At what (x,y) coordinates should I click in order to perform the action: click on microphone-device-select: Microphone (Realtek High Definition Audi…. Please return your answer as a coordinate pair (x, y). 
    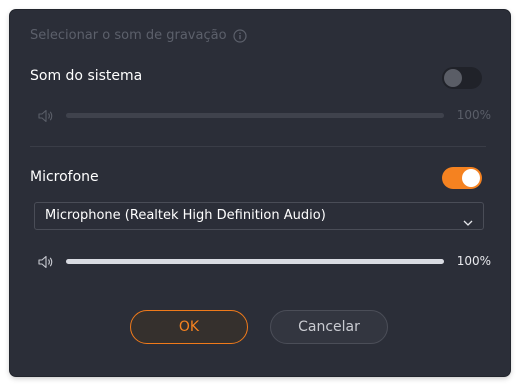
    Looking at the image, I should click on (259, 216).